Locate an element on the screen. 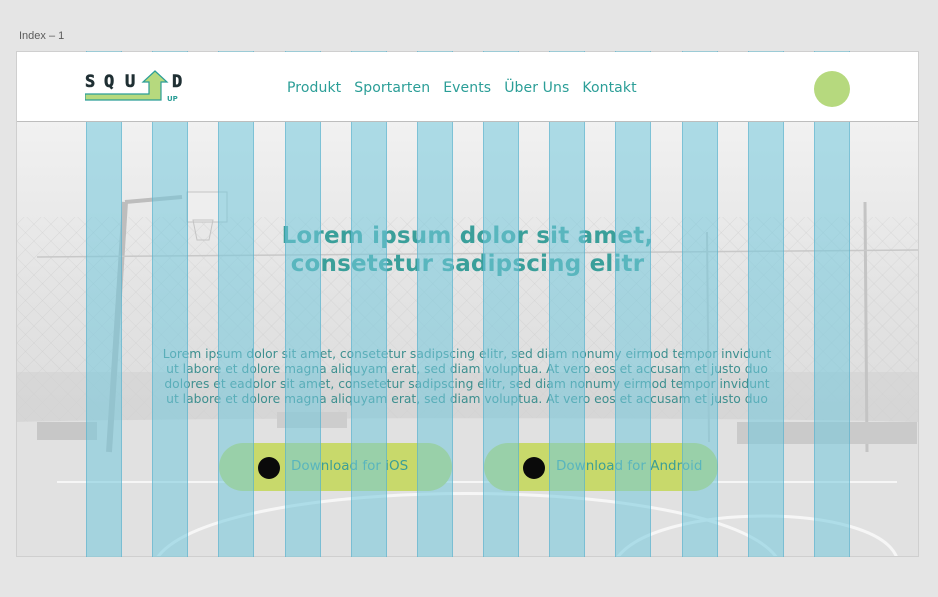 This screenshot has width=938, height=597. avatar is located at coordinates (832, 89).